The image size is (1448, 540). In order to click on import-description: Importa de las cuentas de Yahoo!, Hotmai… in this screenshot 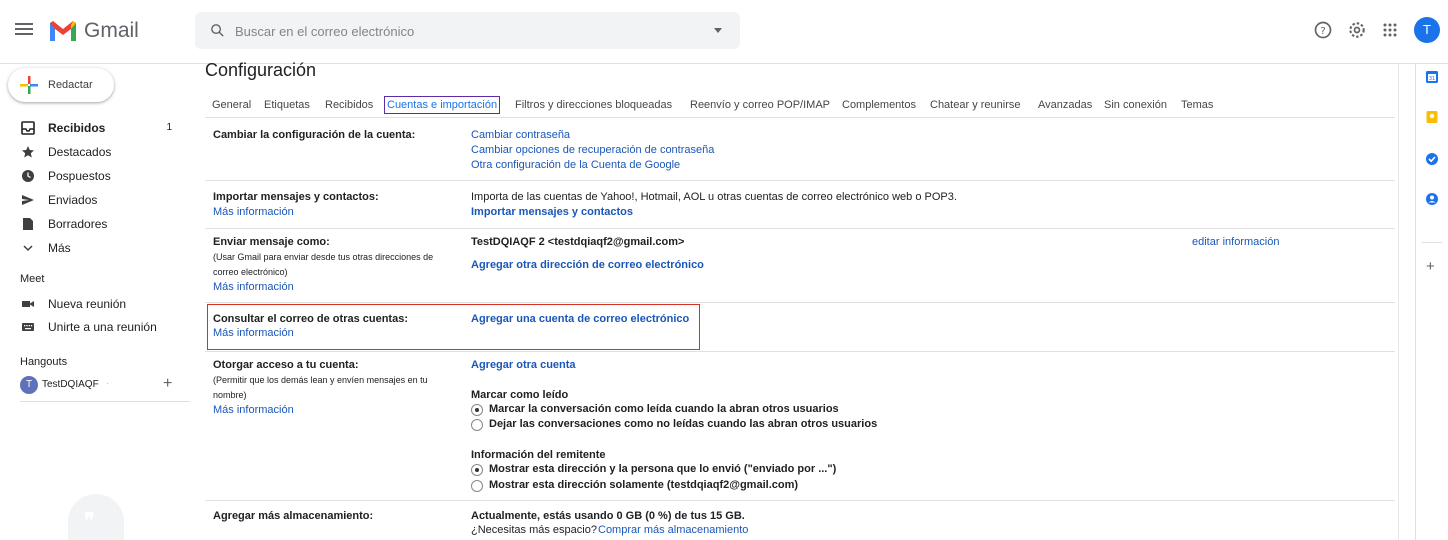, I will do `click(714, 197)`.